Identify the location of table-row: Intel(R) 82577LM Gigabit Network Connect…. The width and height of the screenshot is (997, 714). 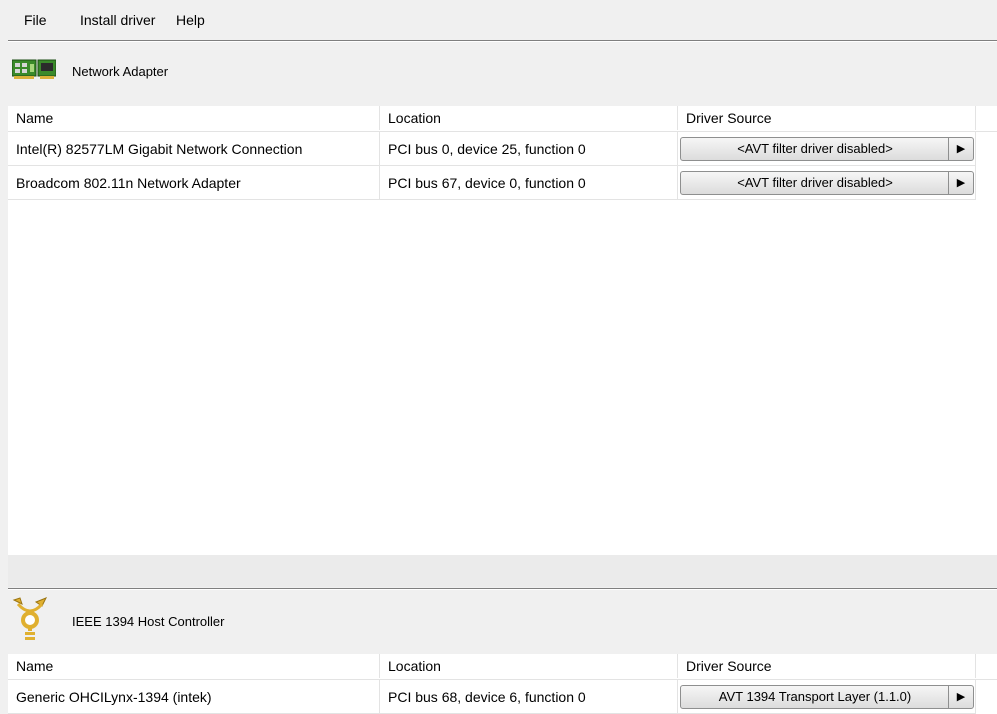
(502, 148).